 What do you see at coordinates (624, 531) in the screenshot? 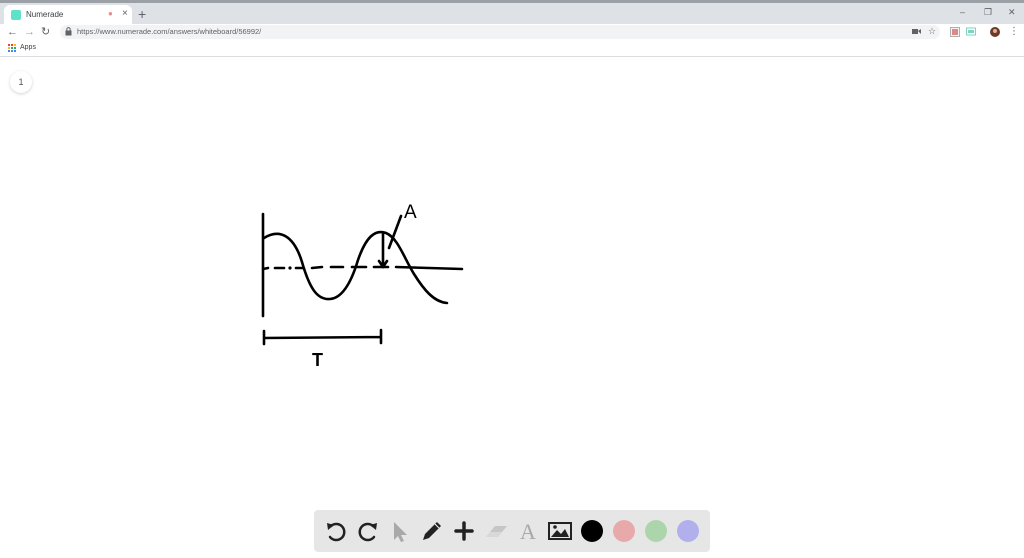
I see `color-swatch-pink` at bounding box center [624, 531].